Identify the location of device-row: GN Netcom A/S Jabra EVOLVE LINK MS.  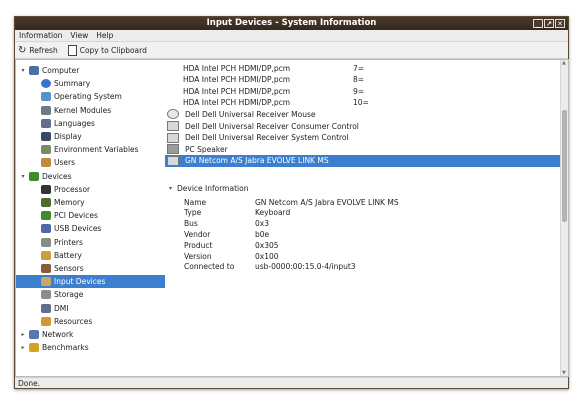
(363, 160).